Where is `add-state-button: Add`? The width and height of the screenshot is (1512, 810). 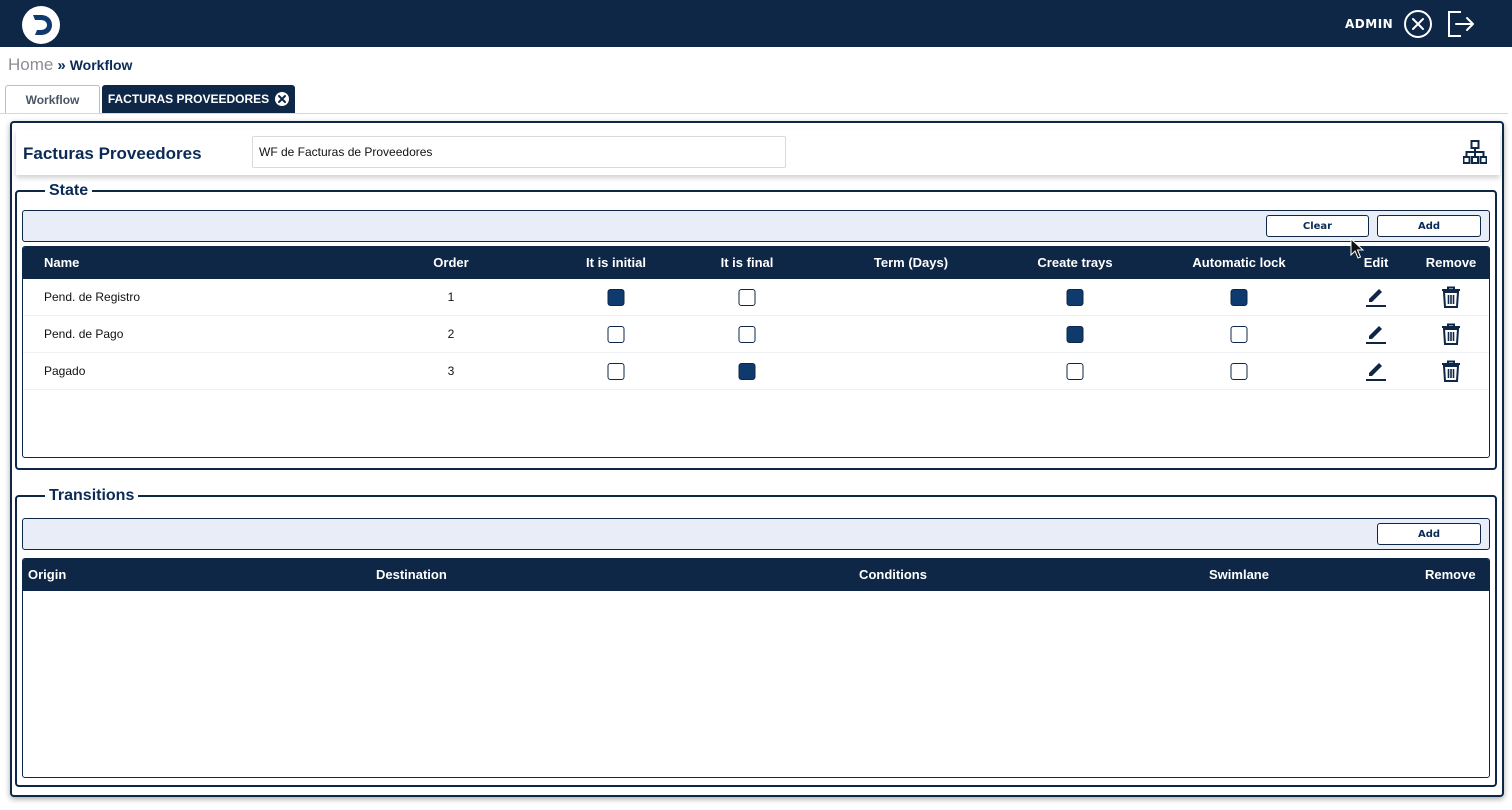 add-state-button: Add is located at coordinates (1429, 226).